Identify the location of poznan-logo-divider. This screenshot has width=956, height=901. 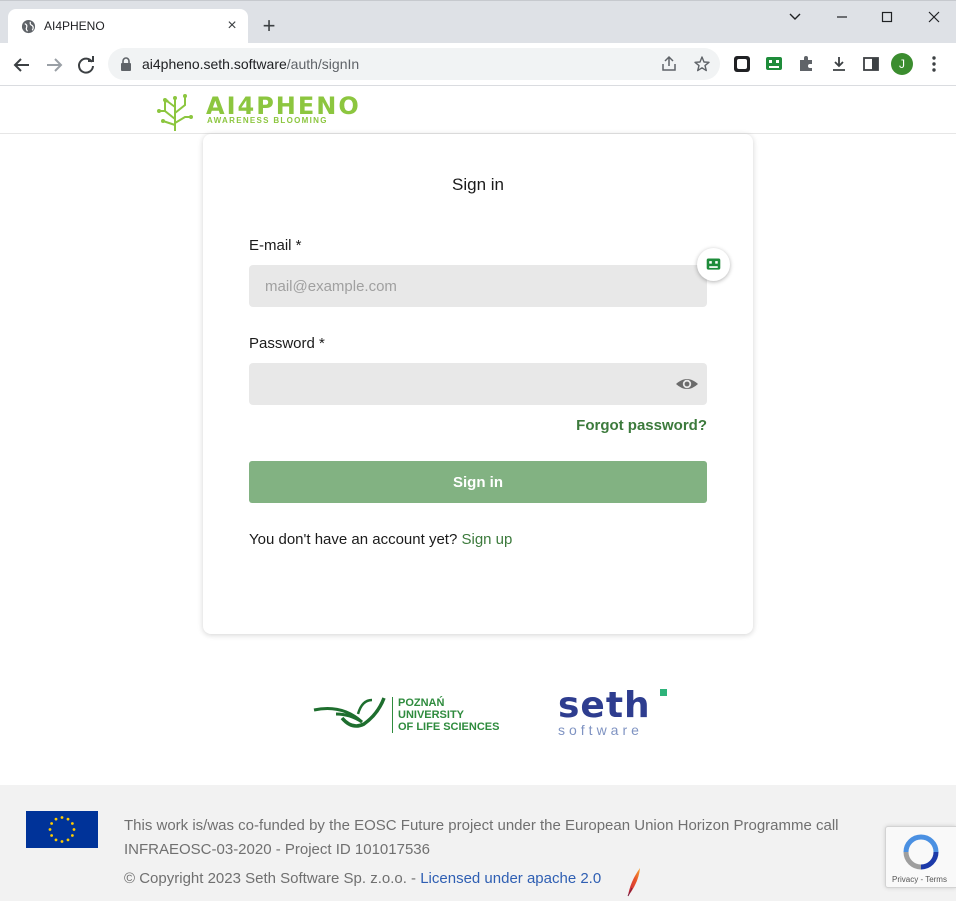
(392, 715).